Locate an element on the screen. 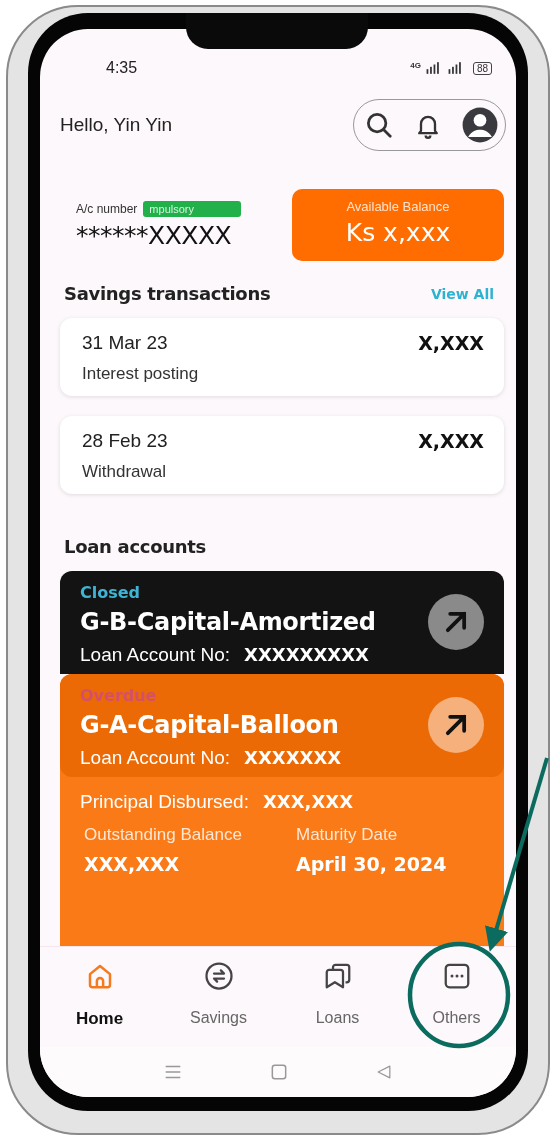 The image size is (556, 1140). battery-level: 88 is located at coordinates (482, 68).